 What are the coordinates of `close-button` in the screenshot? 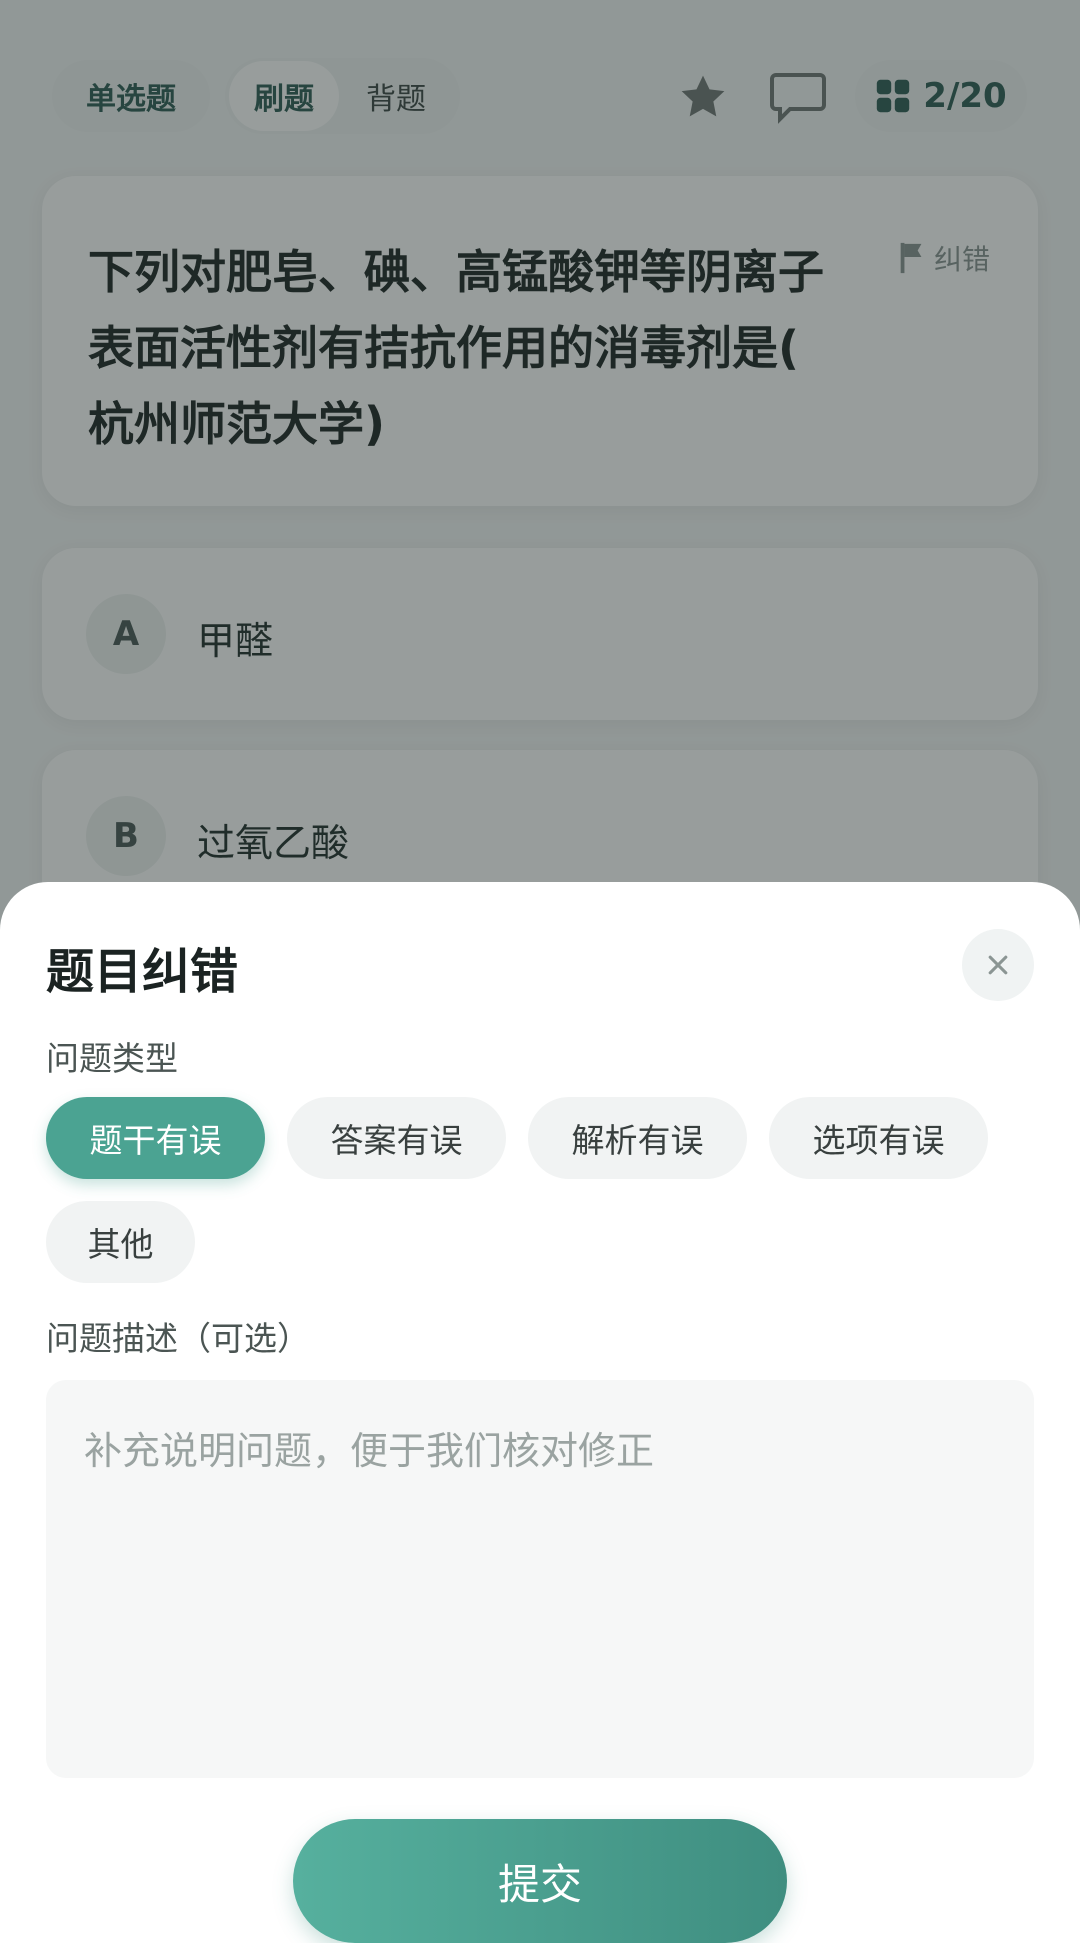 It's located at (998, 965).